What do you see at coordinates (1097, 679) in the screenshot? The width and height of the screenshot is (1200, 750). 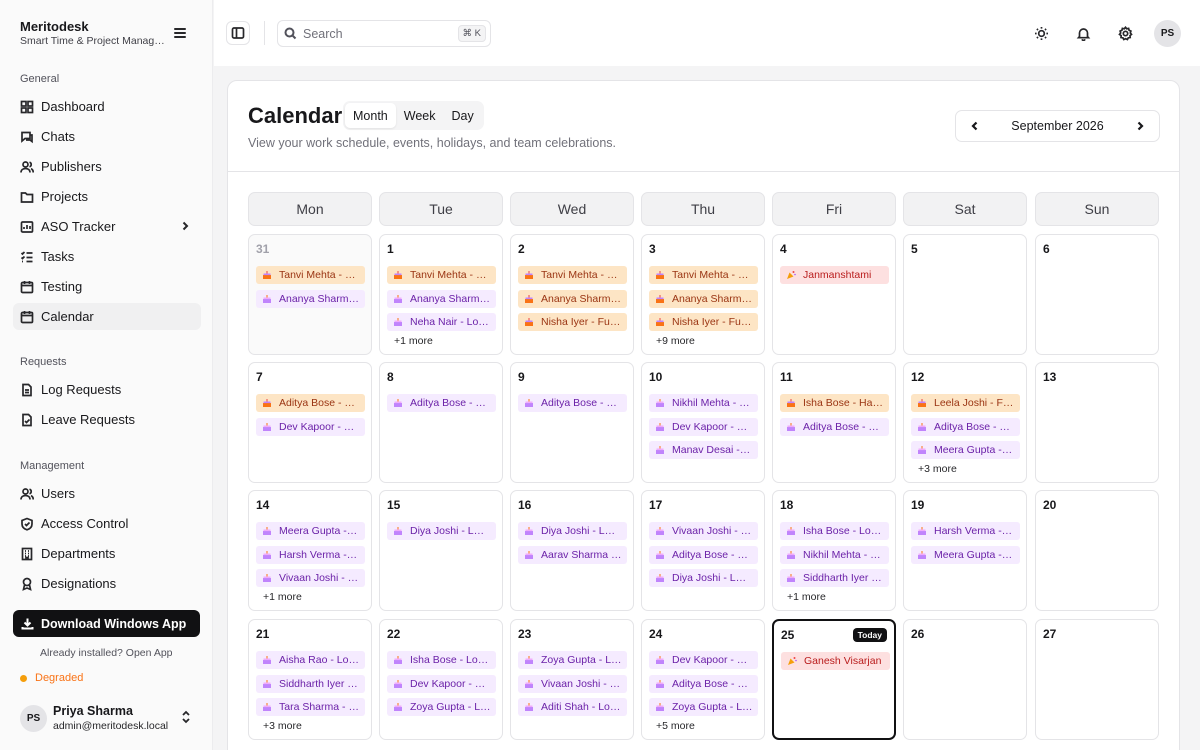 I see `calendar-day-cell: 27` at bounding box center [1097, 679].